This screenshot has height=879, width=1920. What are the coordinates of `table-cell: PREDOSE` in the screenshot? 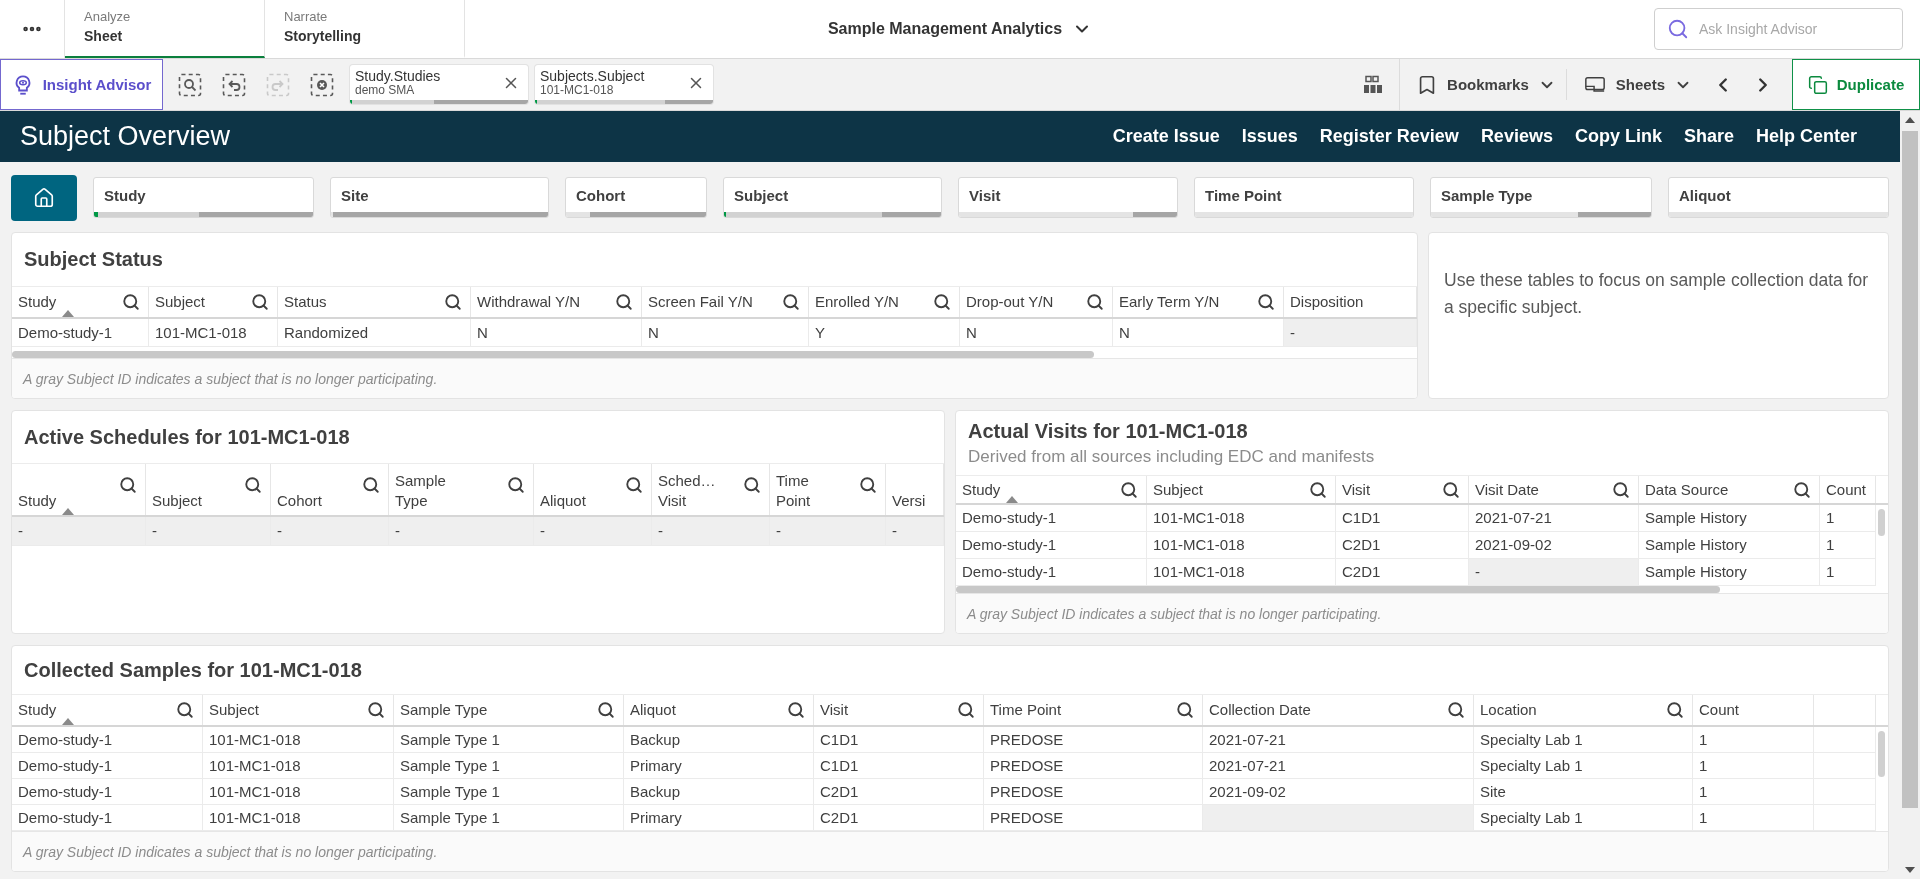 It's located at (1093, 766).